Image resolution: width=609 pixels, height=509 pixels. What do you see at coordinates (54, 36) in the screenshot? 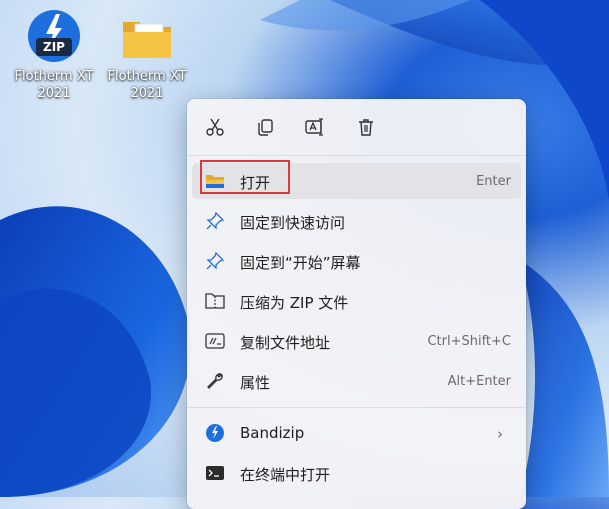
I see `zip-archive-icon: ZIP` at bounding box center [54, 36].